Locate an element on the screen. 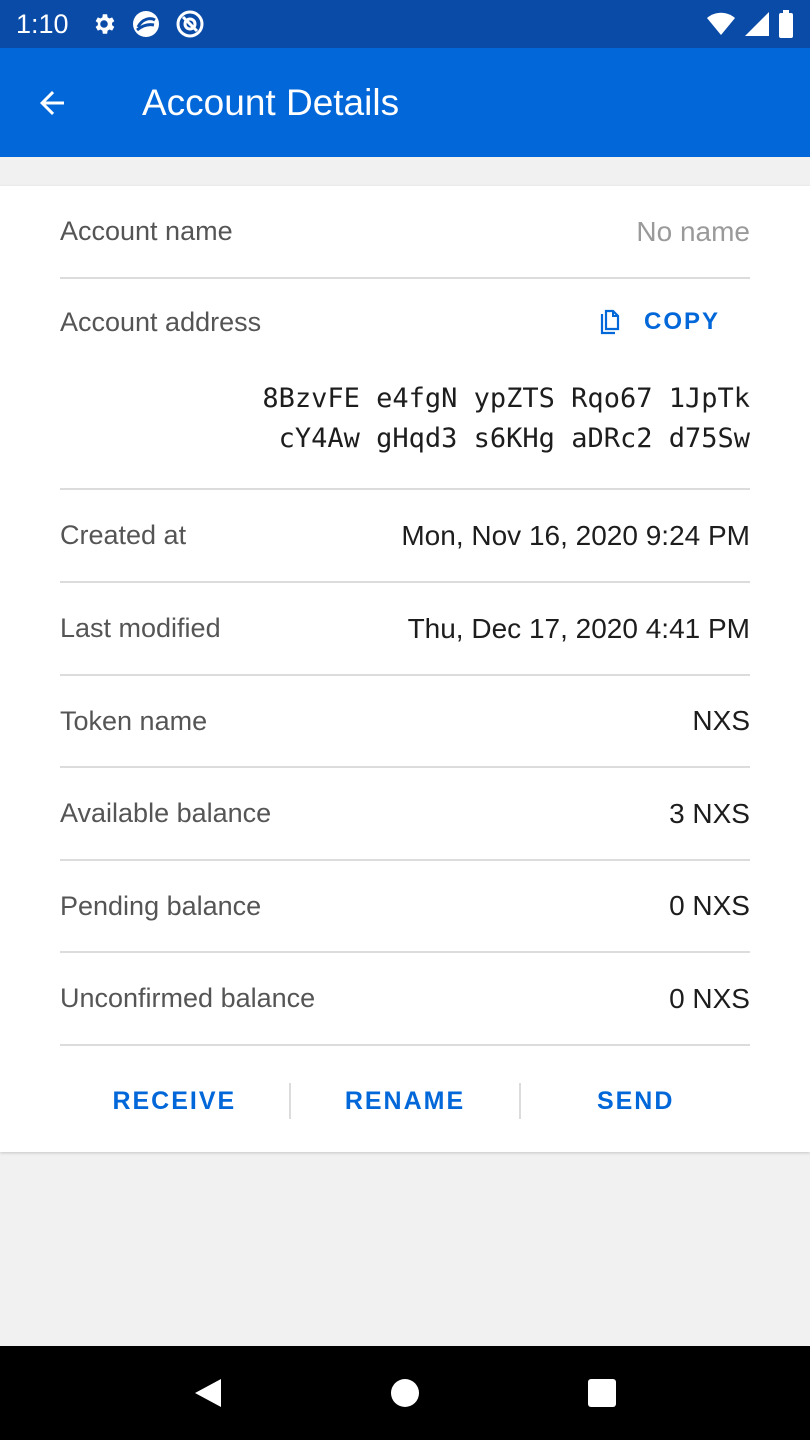 The width and height of the screenshot is (810, 1440). address-line-1: 8BzvFE e4fgN ypZTS Rqo67 1JpTk is located at coordinates (506, 398).